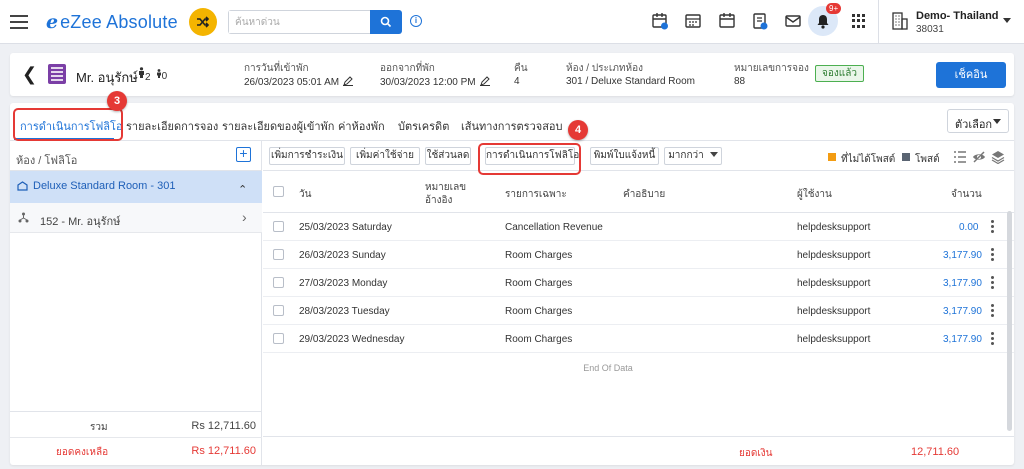  Describe the element at coordinates (974, 125) in the screenshot. I see `options-label: ตัวเลือก` at that location.